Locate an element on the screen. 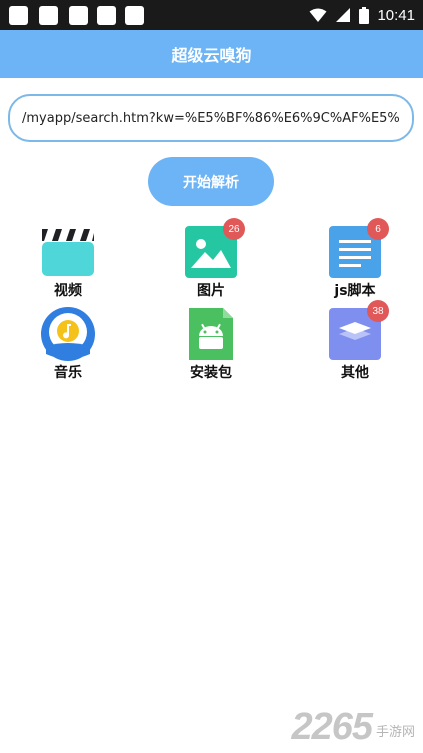 The width and height of the screenshot is (423, 753). js-count-badge: 6 is located at coordinates (378, 229).